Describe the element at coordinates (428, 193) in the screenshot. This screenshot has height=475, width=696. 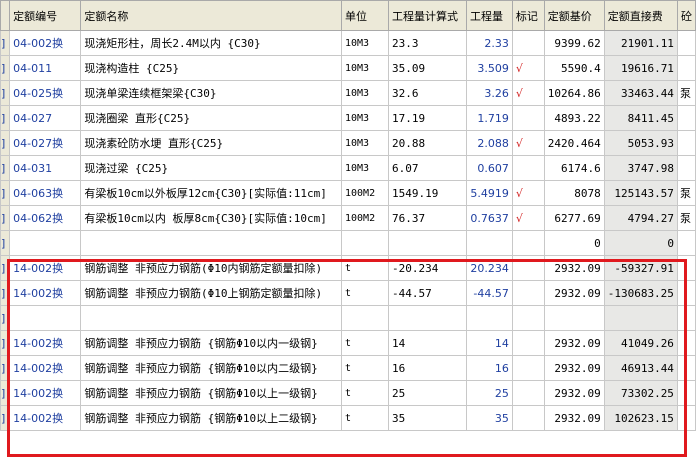
I see `quantity-expression-cell: 1549.19` at that location.